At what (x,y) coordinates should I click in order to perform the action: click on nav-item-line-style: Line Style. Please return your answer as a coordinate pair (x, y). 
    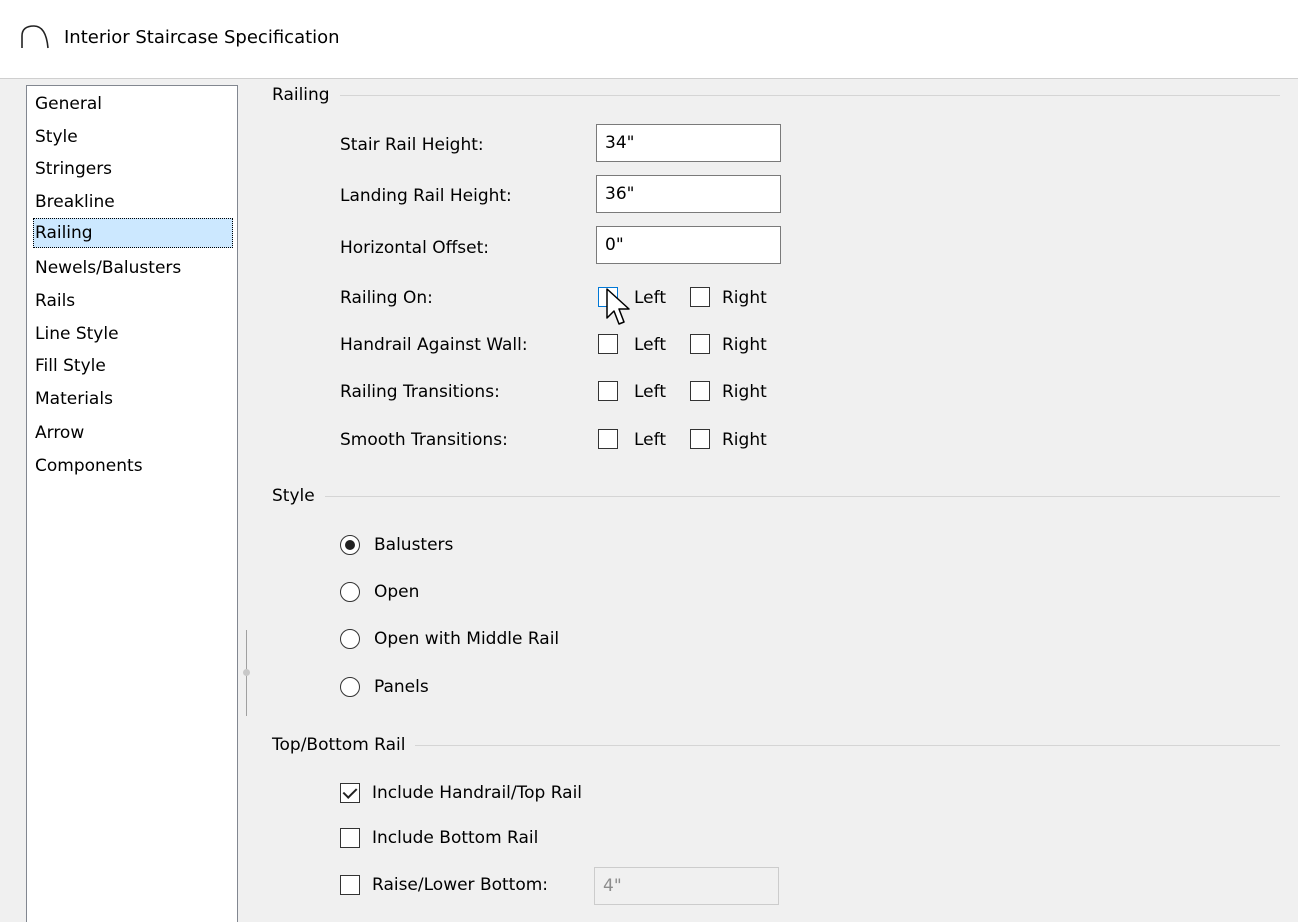
    Looking at the image, I should click on (133, 334).